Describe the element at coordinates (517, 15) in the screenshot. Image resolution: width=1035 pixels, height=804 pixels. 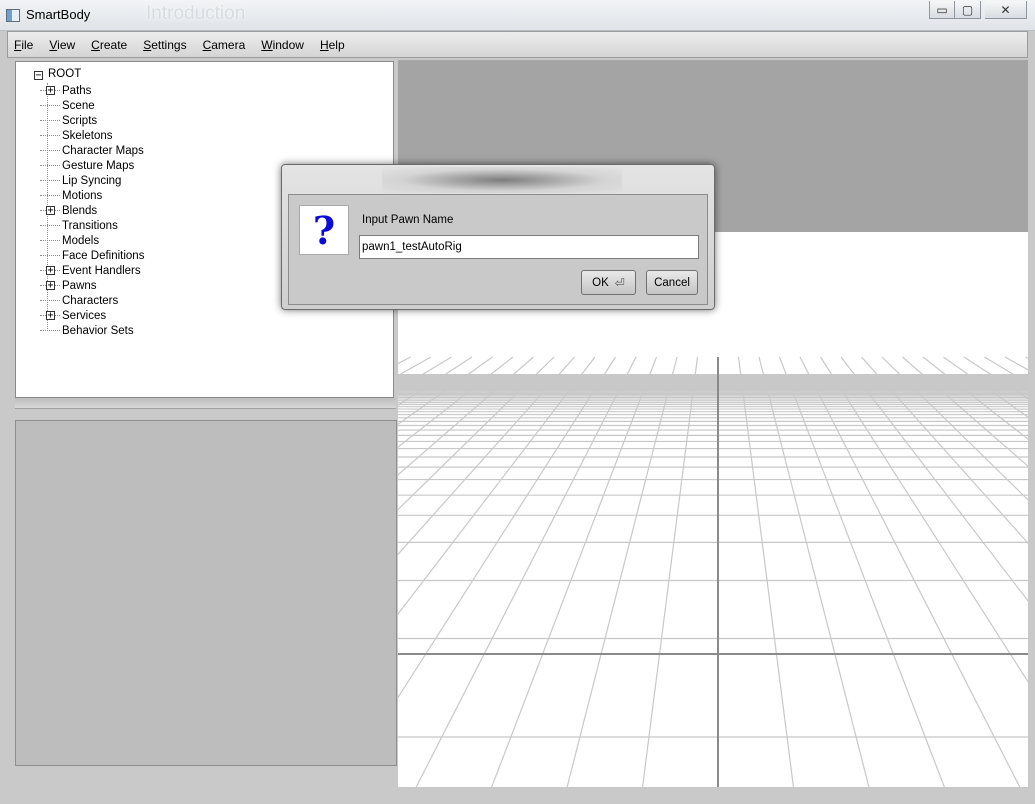
I see `title-bar: SmartBody Introduction ▭ ▢ ✕` at that location.